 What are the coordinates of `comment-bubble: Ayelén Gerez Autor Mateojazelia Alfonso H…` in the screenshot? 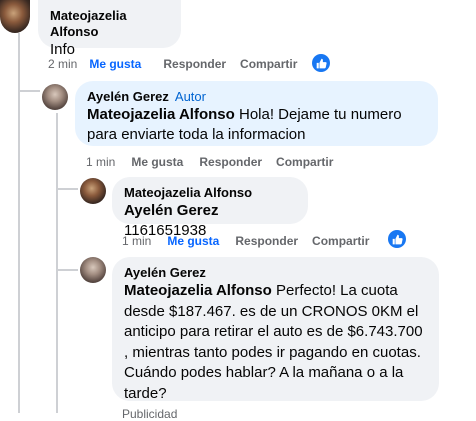 It's located at (256, 113).